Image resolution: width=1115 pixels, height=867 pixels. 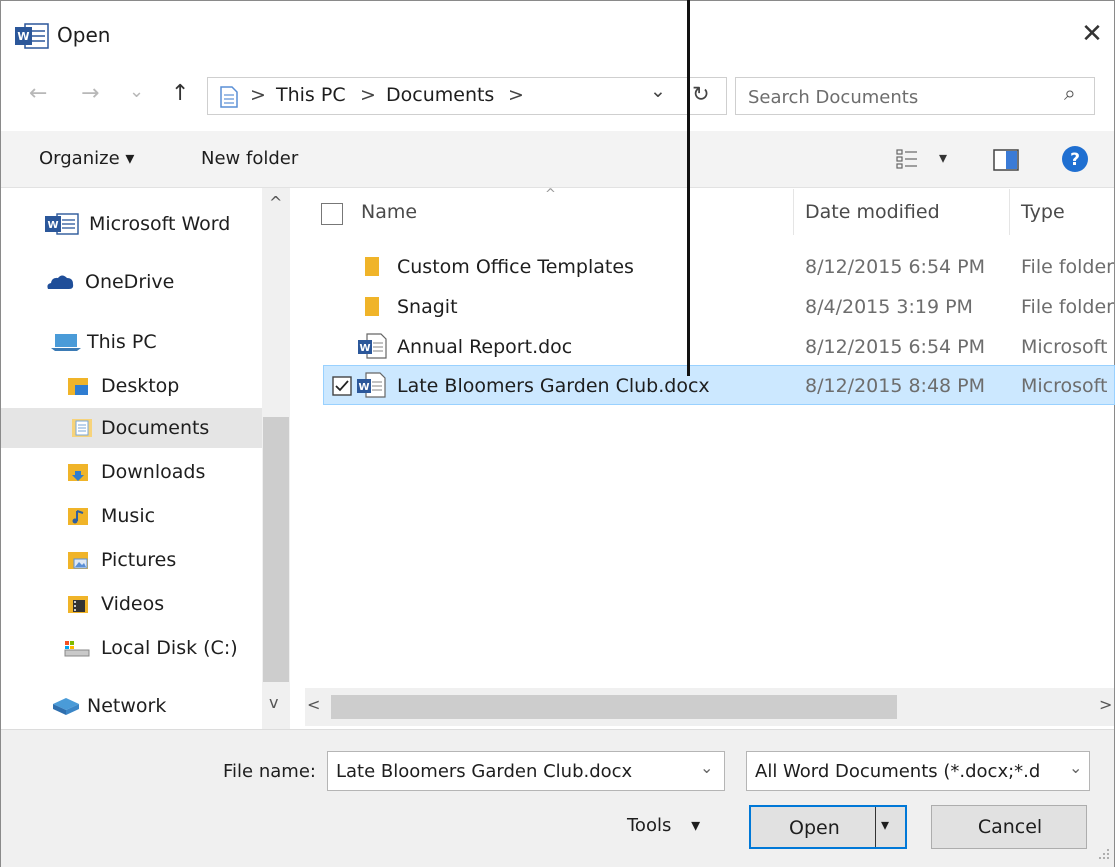 What do you see at coordinates (663, 825) in the screenshot?
I see `tools-button: Tools ▾` at bounding box center [663, 825].